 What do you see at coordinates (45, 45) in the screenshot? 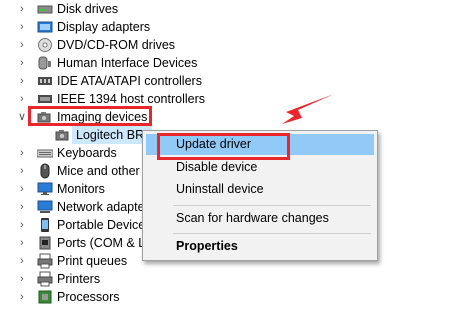
I see `dvd-drive-icon` at bounding box center [45, 45].